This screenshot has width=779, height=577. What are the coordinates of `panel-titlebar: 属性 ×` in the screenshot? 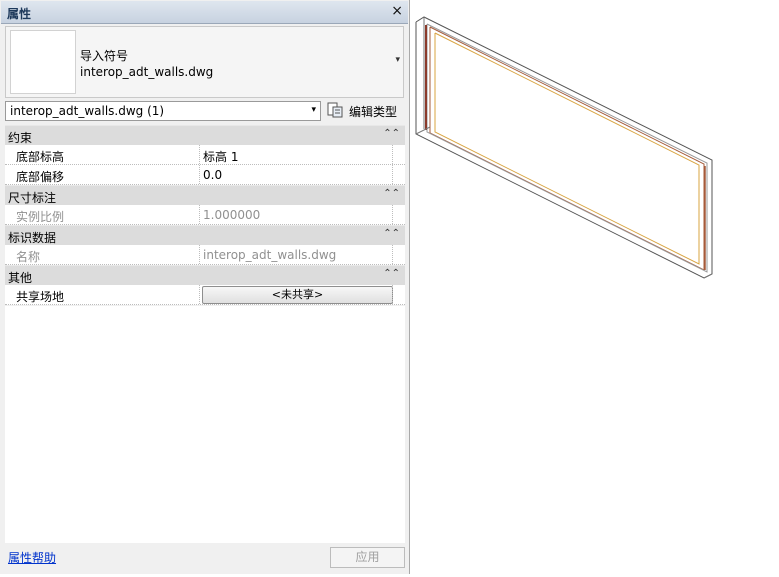 It's located at (204, 12).